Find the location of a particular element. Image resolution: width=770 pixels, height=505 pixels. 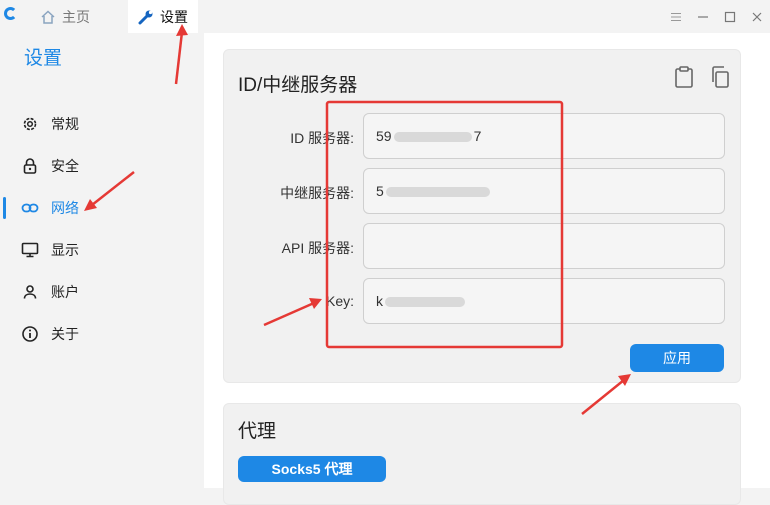

link-icon is located at coordinates (30, 208).